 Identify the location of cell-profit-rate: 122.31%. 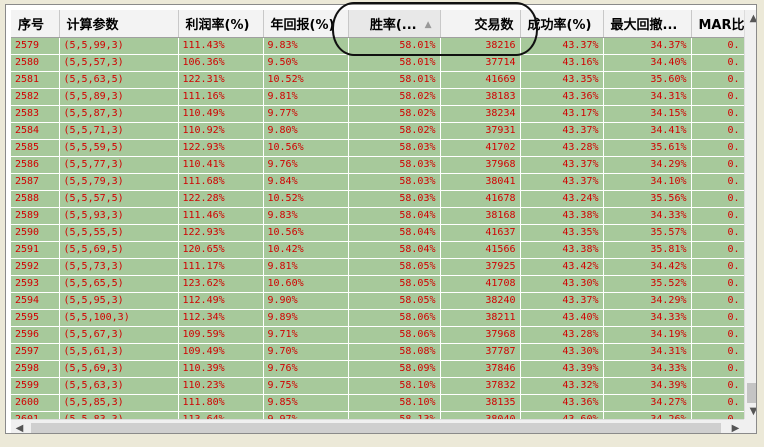
(221, 80).